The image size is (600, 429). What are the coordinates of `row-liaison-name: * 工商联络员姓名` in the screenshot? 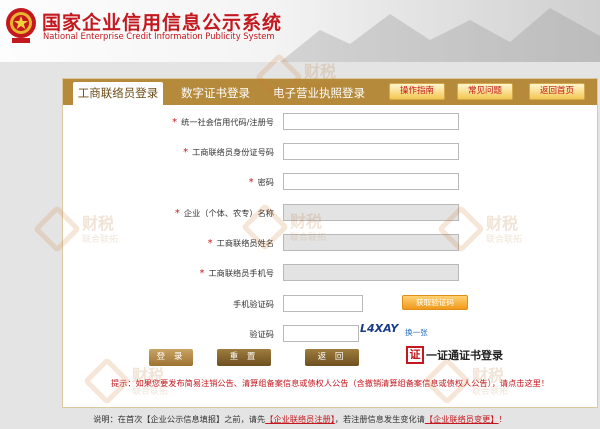 It's located at (330, 244).